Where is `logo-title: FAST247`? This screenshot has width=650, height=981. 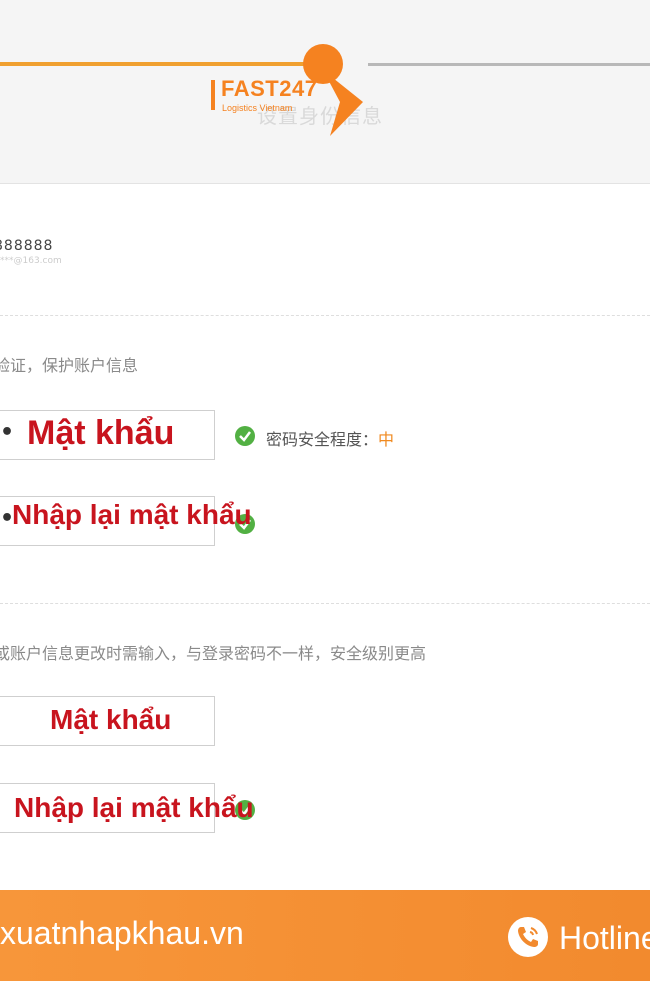 logo-title: FAST247 is located at coordinates (269, 88).